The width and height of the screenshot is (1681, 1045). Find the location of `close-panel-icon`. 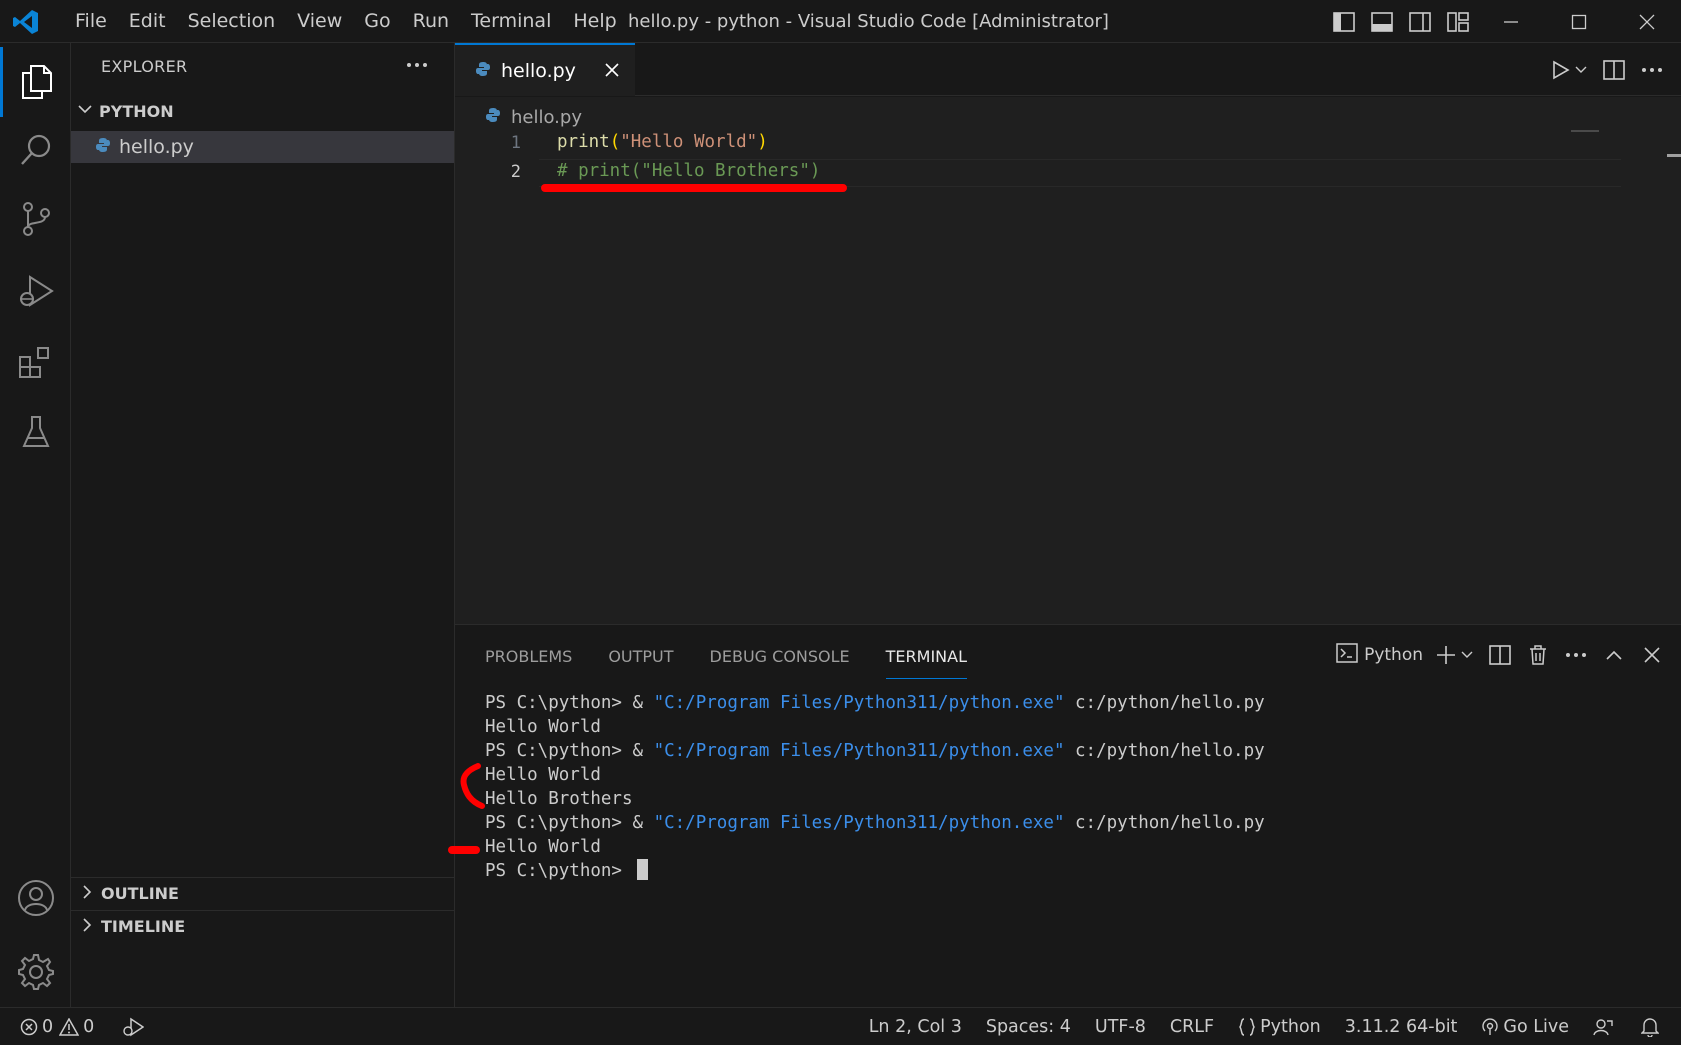

close-panel-icon is located at coordinates (1652, 655).